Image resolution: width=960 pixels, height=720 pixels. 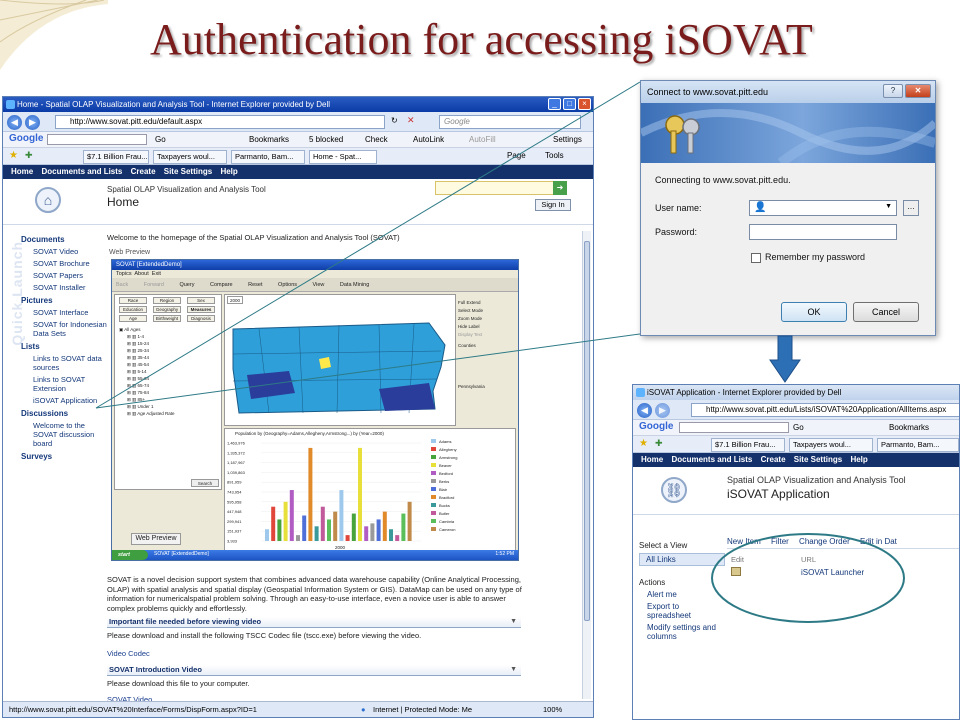 I want to click on vertical-scrollbar, so click(x=586, y=465).